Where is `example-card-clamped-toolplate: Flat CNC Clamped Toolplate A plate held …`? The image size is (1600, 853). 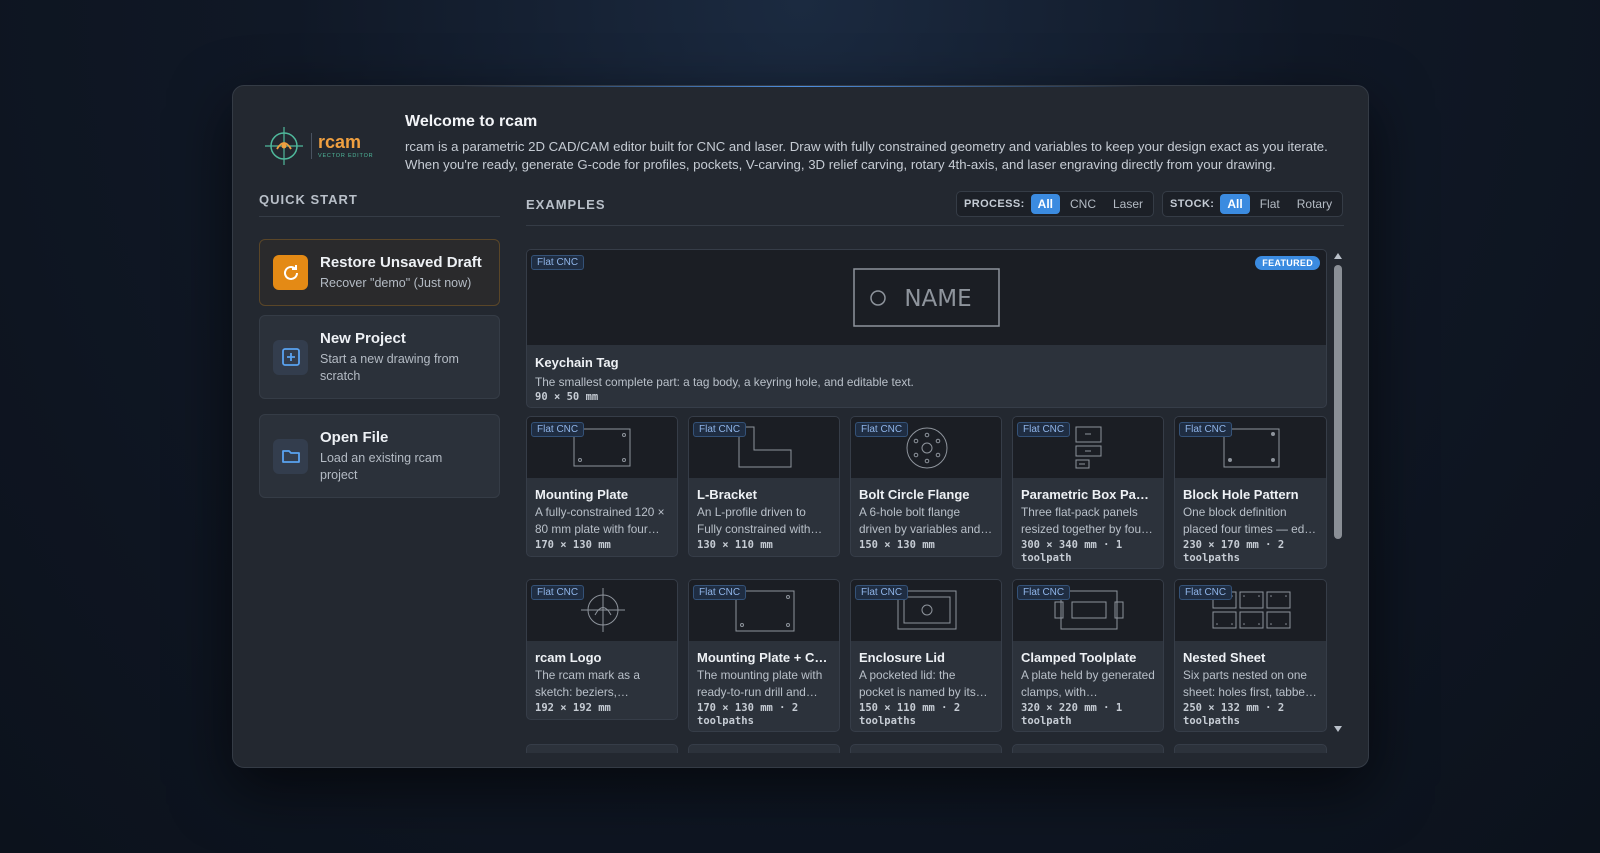 example-card-clamped-toolplate: Flat CNC Clamped Toolplate A plate held … is located at coordinates (1088, 655).